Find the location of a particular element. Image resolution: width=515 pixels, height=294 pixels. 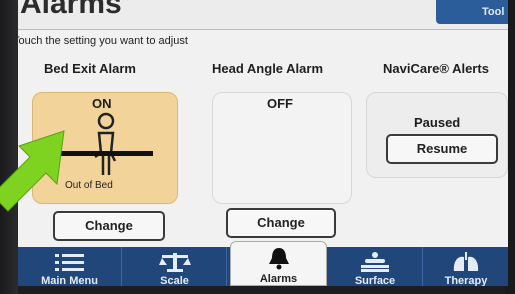

tab-therapy-label: Therapy is located at coordinates (466, 280).